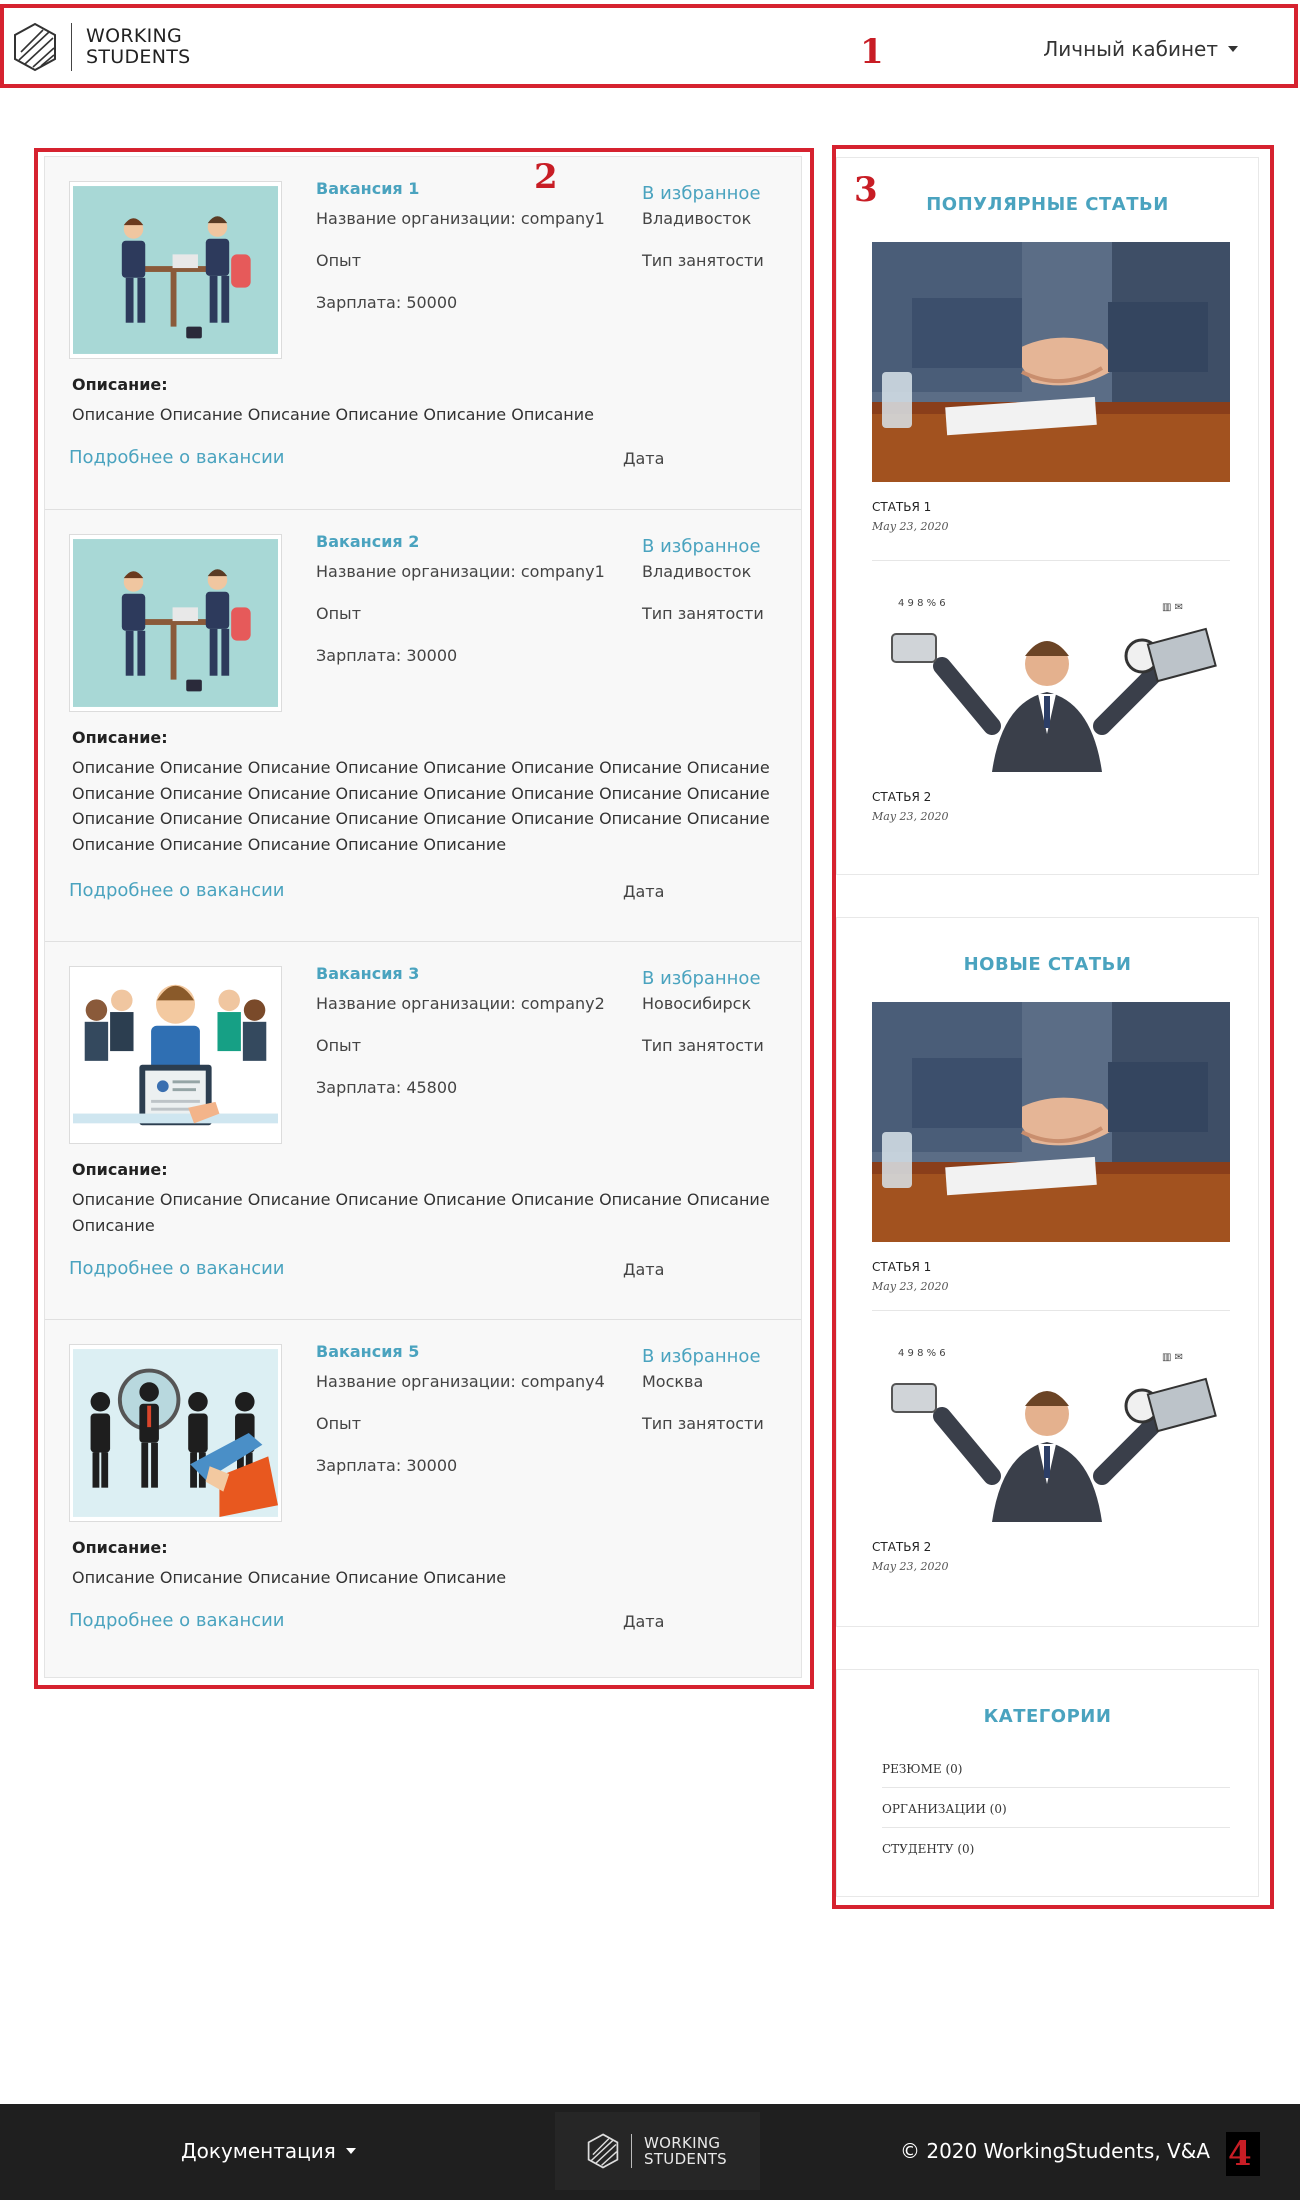  I want to click on footer-brand-logo: WORKING STUDENTS, so click(657, 2151).